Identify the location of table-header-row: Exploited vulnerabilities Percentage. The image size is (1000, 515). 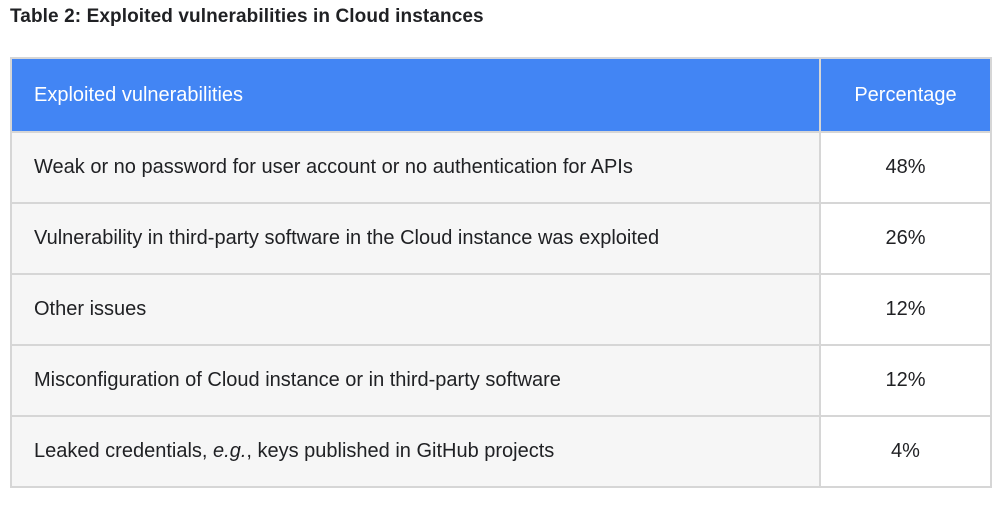
(501, 95).